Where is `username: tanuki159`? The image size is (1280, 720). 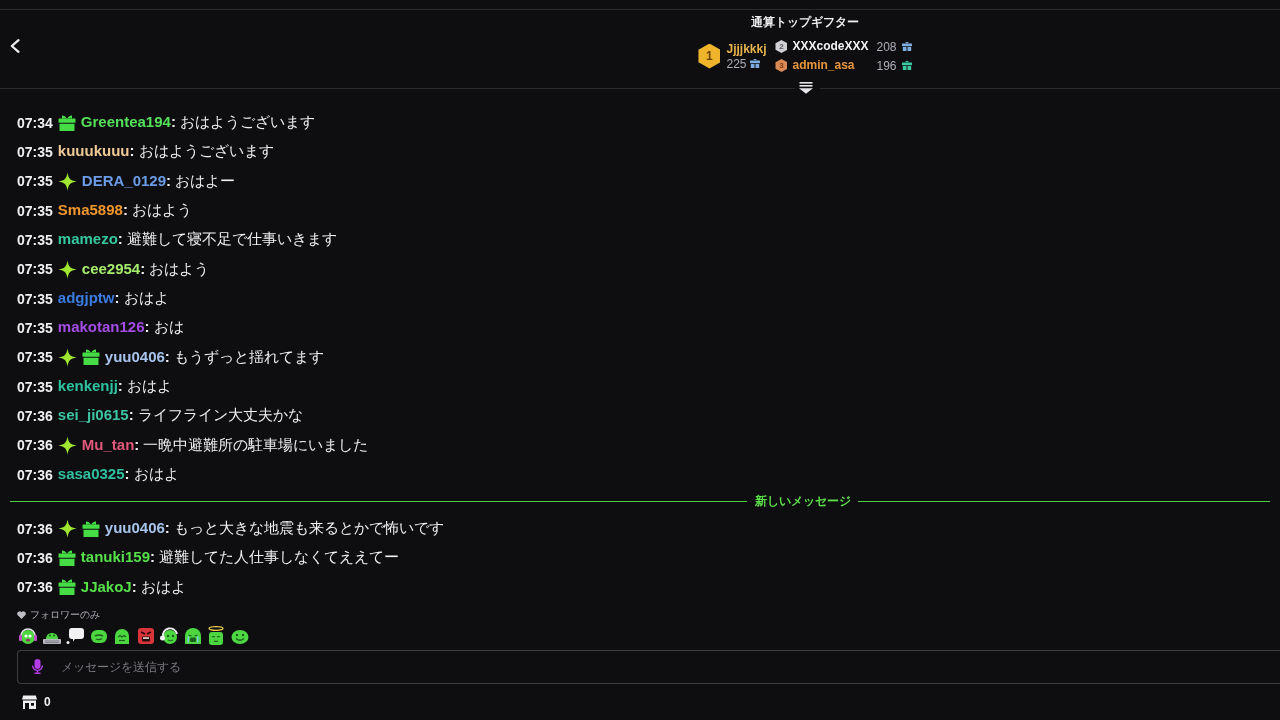
username: tanuki159 is located at coordinates (115, 557).